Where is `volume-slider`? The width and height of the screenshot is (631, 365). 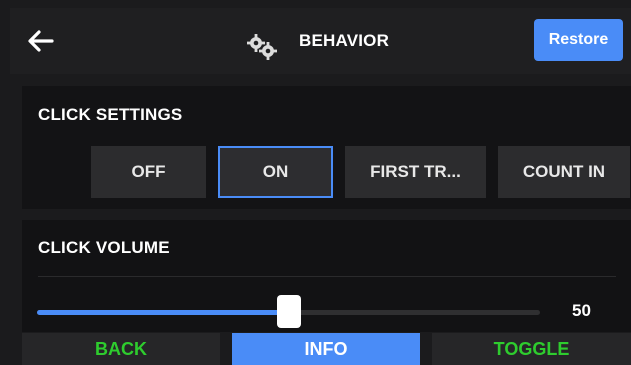
volume-slider is located at coordinates (288, 311).